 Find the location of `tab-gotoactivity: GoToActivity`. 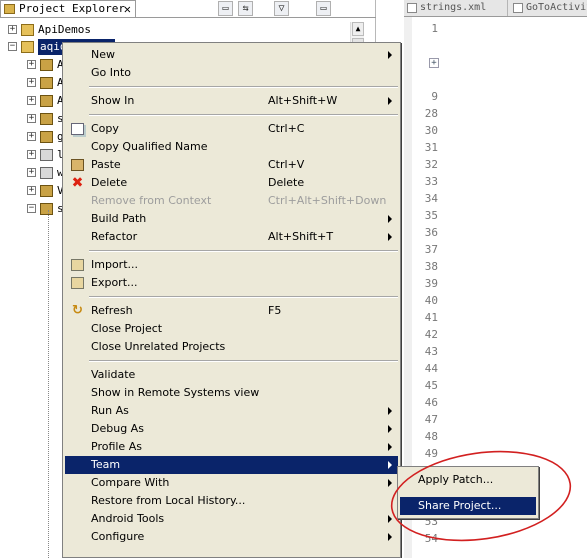

tab-gotoactivity: GoToActivity is located at coordinates (548, 8).